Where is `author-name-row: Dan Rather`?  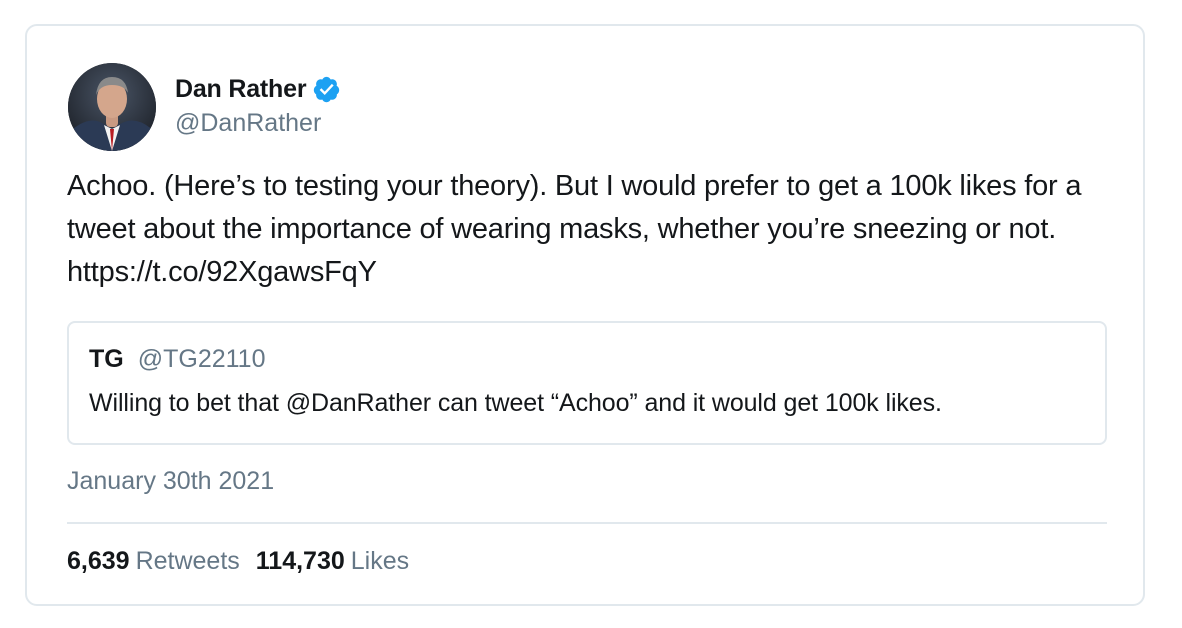
author-name-row: Dan Rather is located at coordinates (258, 89).